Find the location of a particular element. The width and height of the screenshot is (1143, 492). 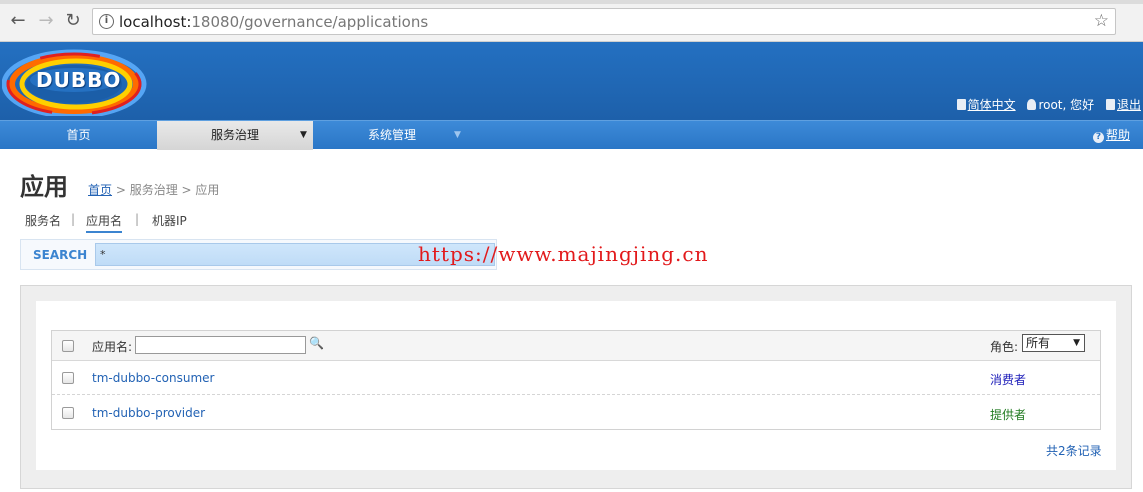

back-icon: ← is located at coordinates (18, 21).